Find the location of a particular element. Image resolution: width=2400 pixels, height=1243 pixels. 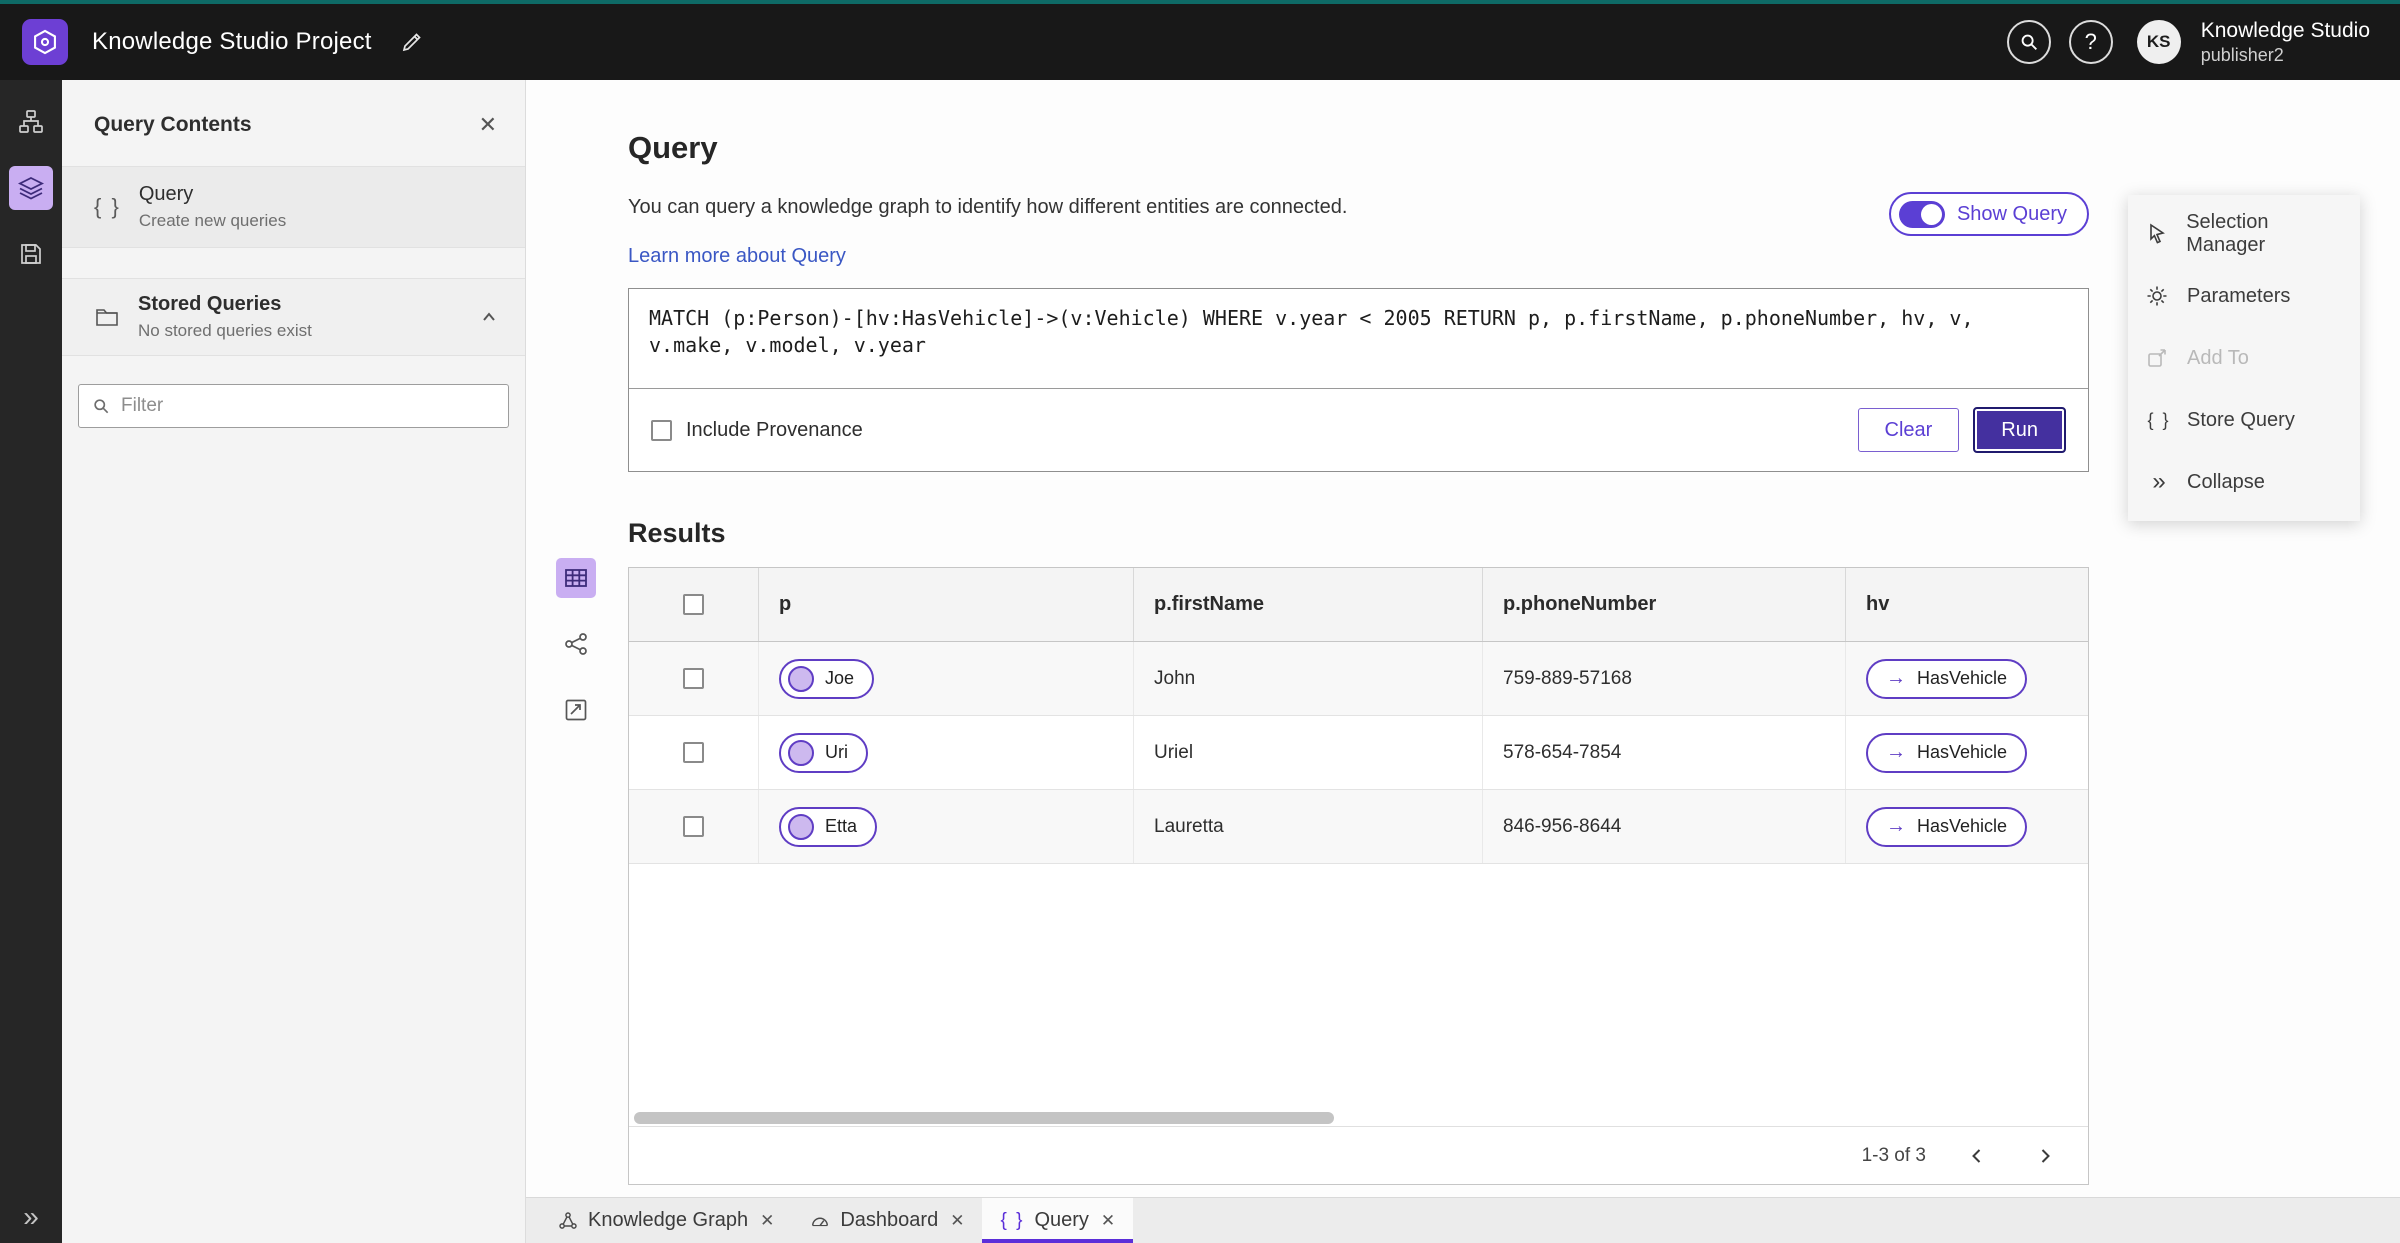

help-button: ? is located at coordinates (2090, 42).